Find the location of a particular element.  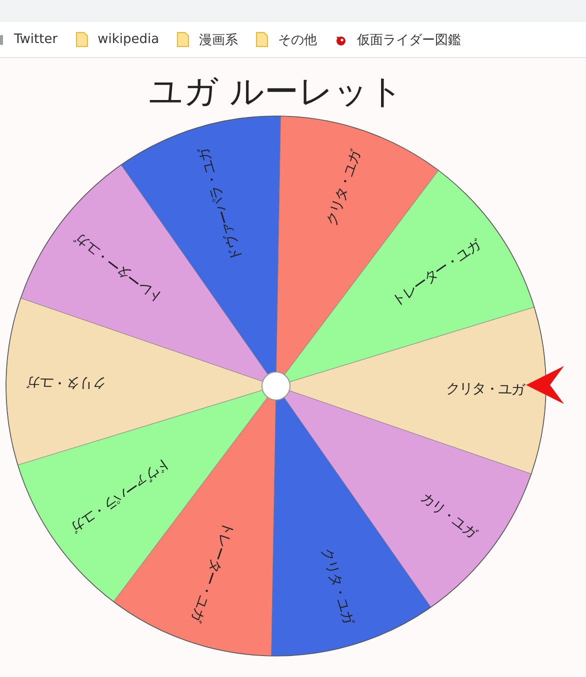

pointer-icon is located at coordinates (545, 385).